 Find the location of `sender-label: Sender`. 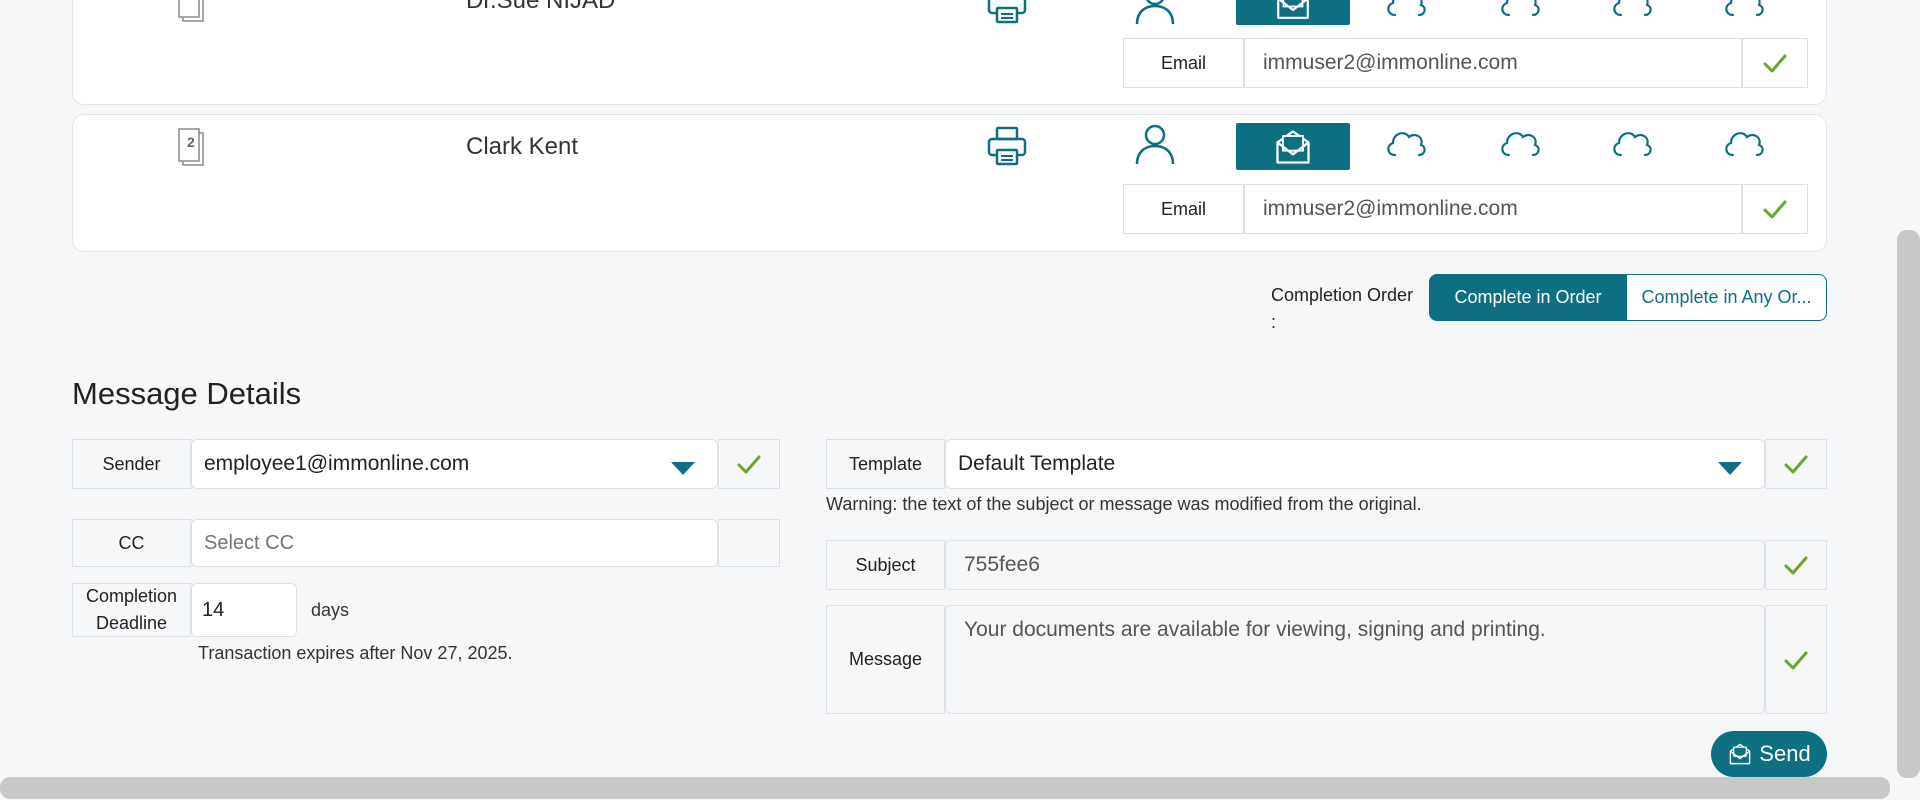

sender-label: Sender is located at coordinates (131, 464).